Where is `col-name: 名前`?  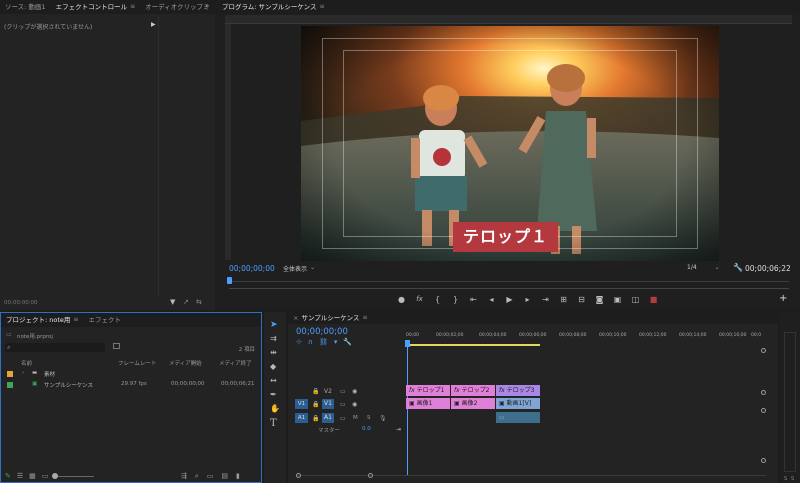 col-name: 名前 is located at coordinates (26, 363).